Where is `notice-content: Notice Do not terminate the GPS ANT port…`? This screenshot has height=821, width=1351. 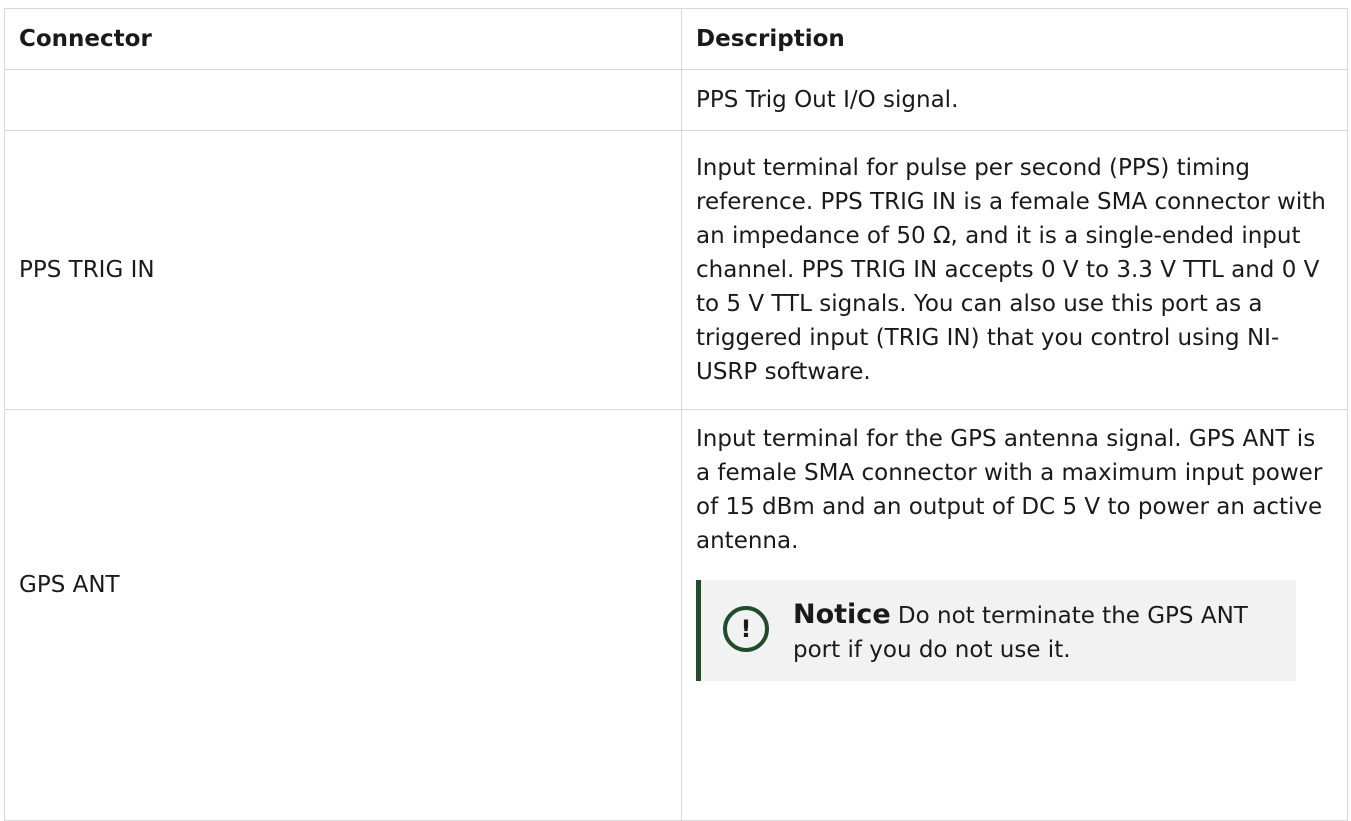 notice-content: Notice Do not terminate the GPS ANT port… is located at coordinates (1037, 632).